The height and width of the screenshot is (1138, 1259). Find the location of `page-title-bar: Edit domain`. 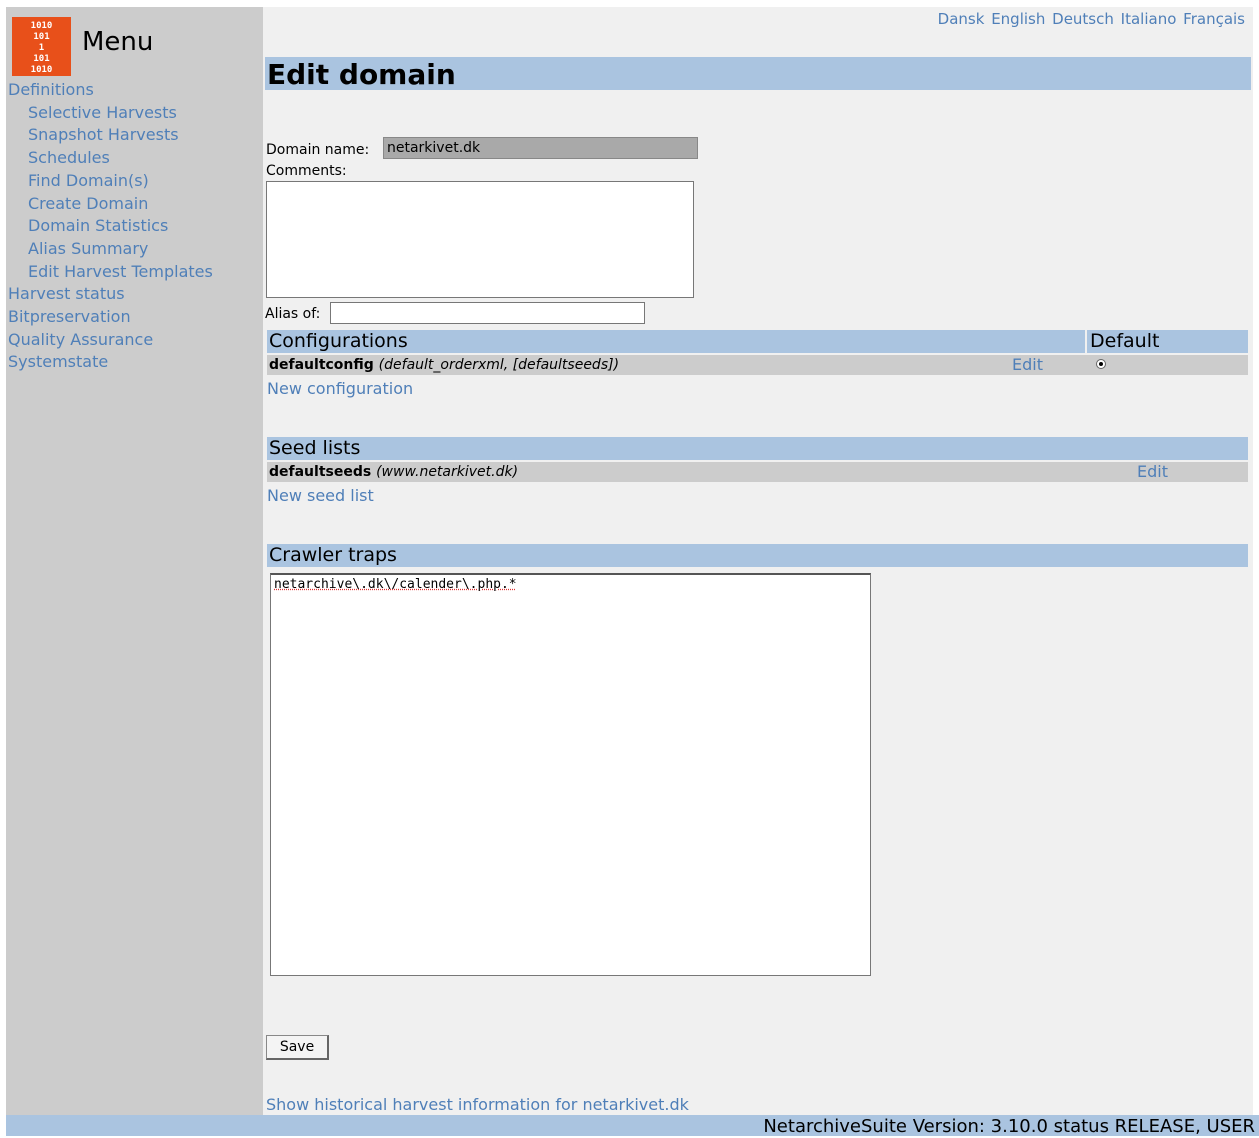

page-title-bar: Edit domain is located at coordinates (758, 74).